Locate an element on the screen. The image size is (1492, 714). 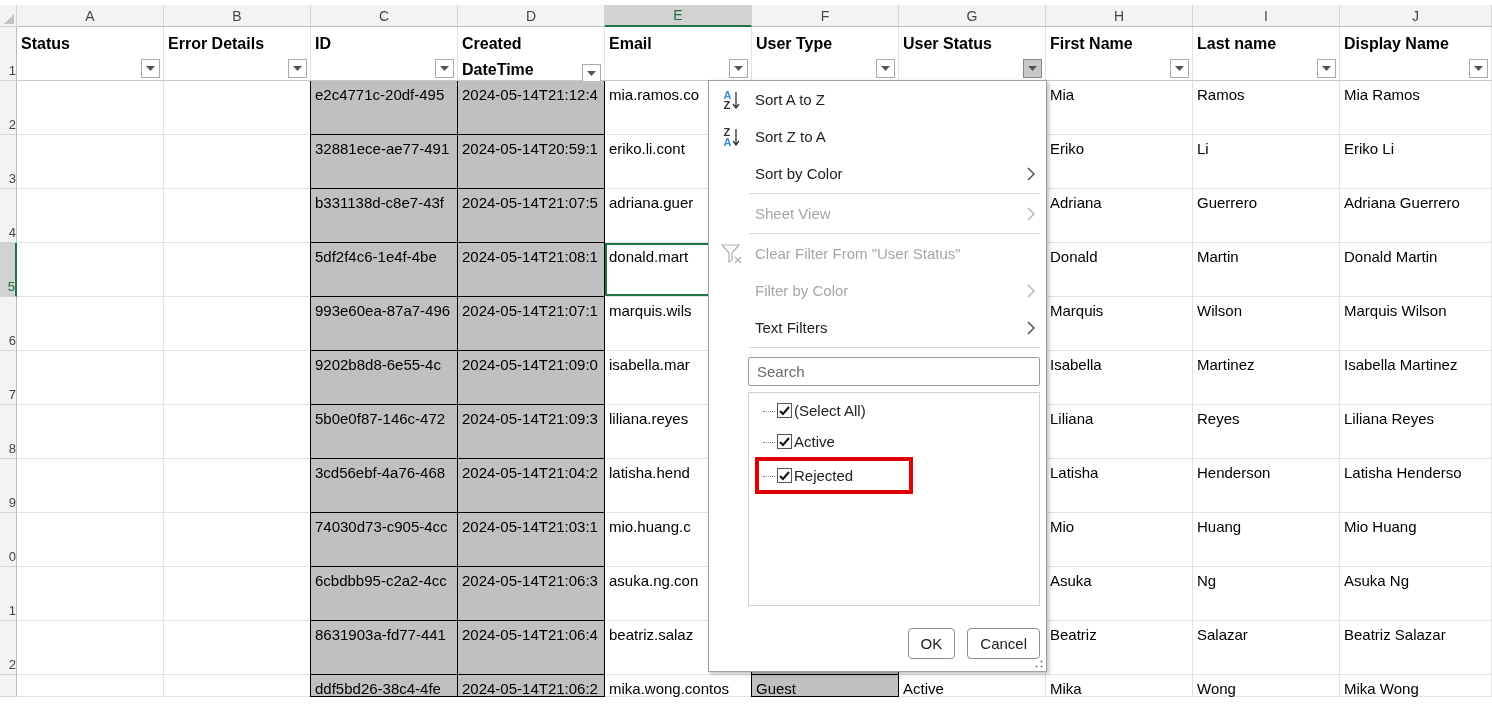
column-header-label: Display Name is located at coordinates (1397, 44).